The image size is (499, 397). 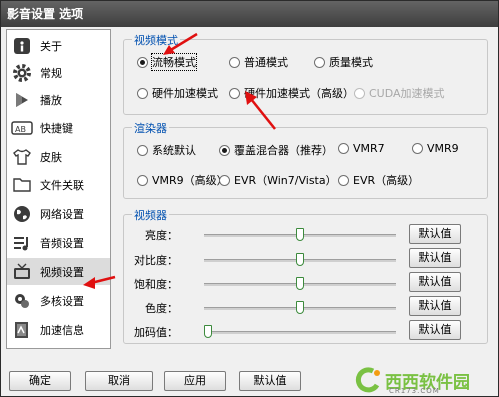 I want to click on sidebar-item-label: 多核设置, so click(x=62, y=301).